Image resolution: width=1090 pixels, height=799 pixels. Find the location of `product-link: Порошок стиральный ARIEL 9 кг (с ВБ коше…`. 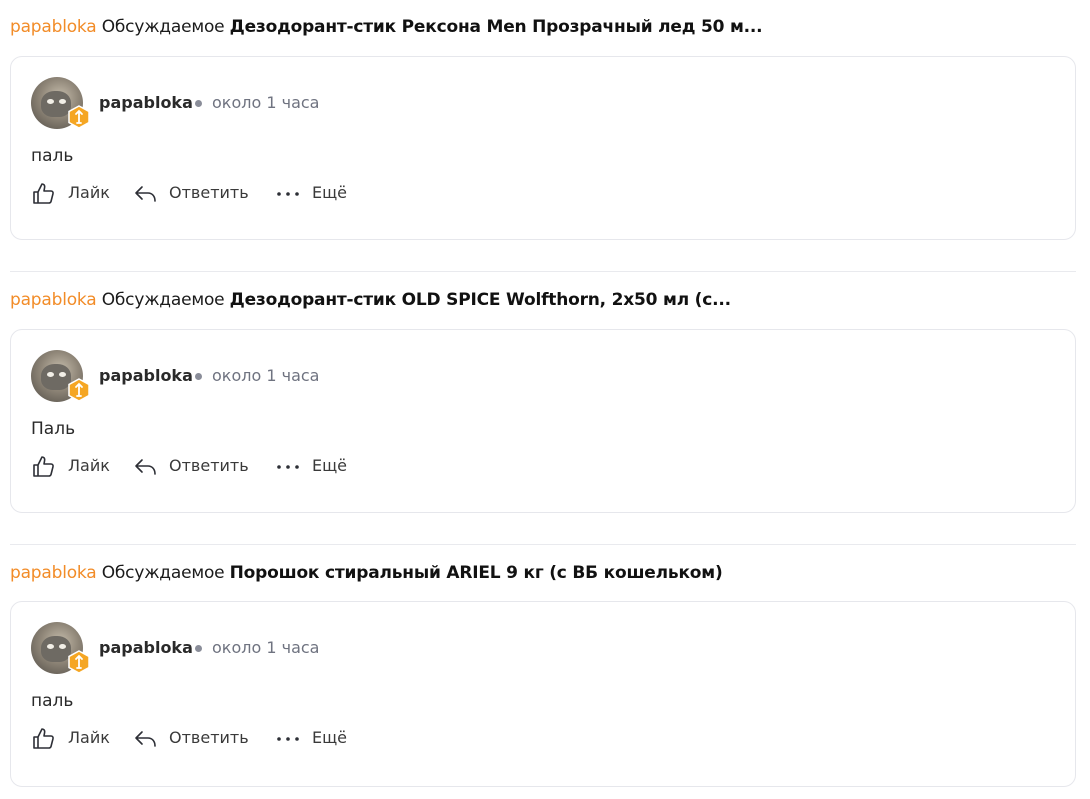

product-link: Порошок стиральный ARIEL 9 кг (с ВБ коше… is located at coordinates (476, 573).